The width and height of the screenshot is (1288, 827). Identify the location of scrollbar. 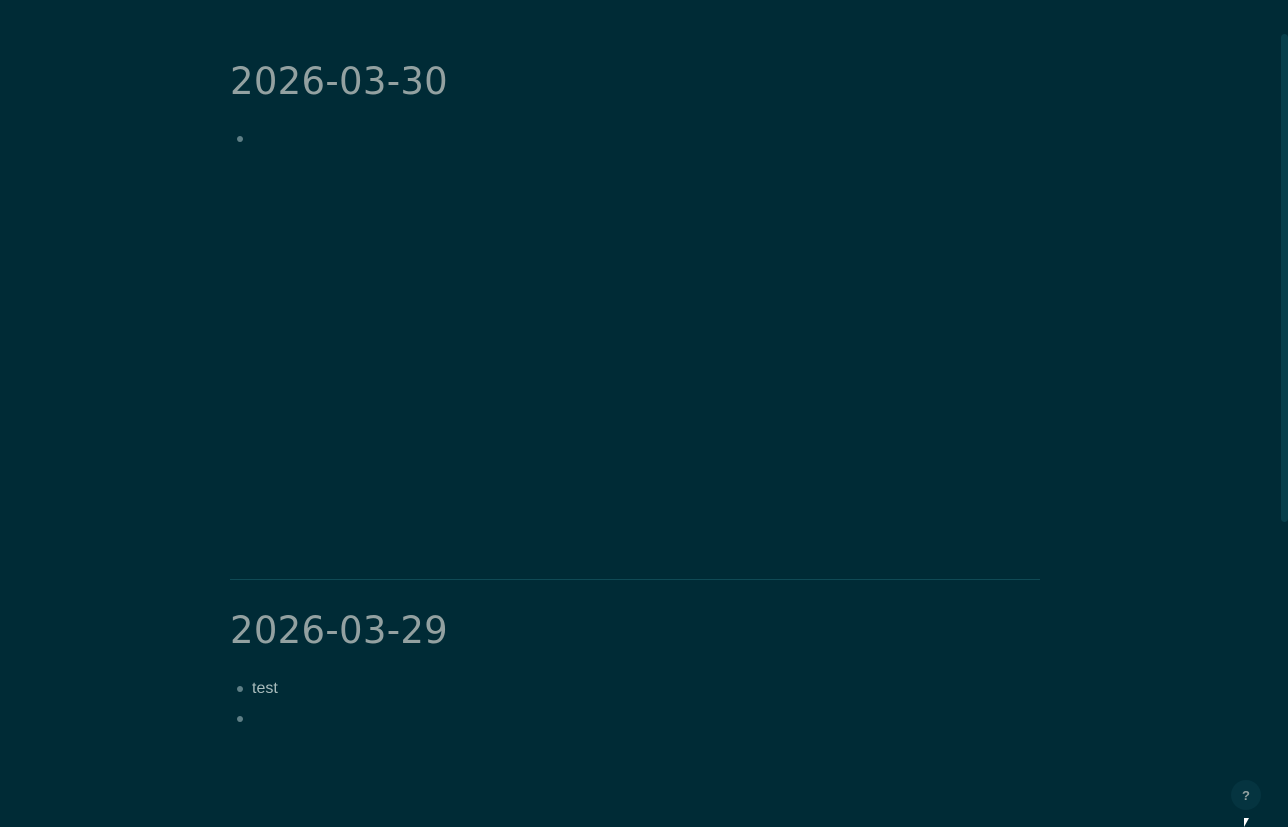
(1284, 413).